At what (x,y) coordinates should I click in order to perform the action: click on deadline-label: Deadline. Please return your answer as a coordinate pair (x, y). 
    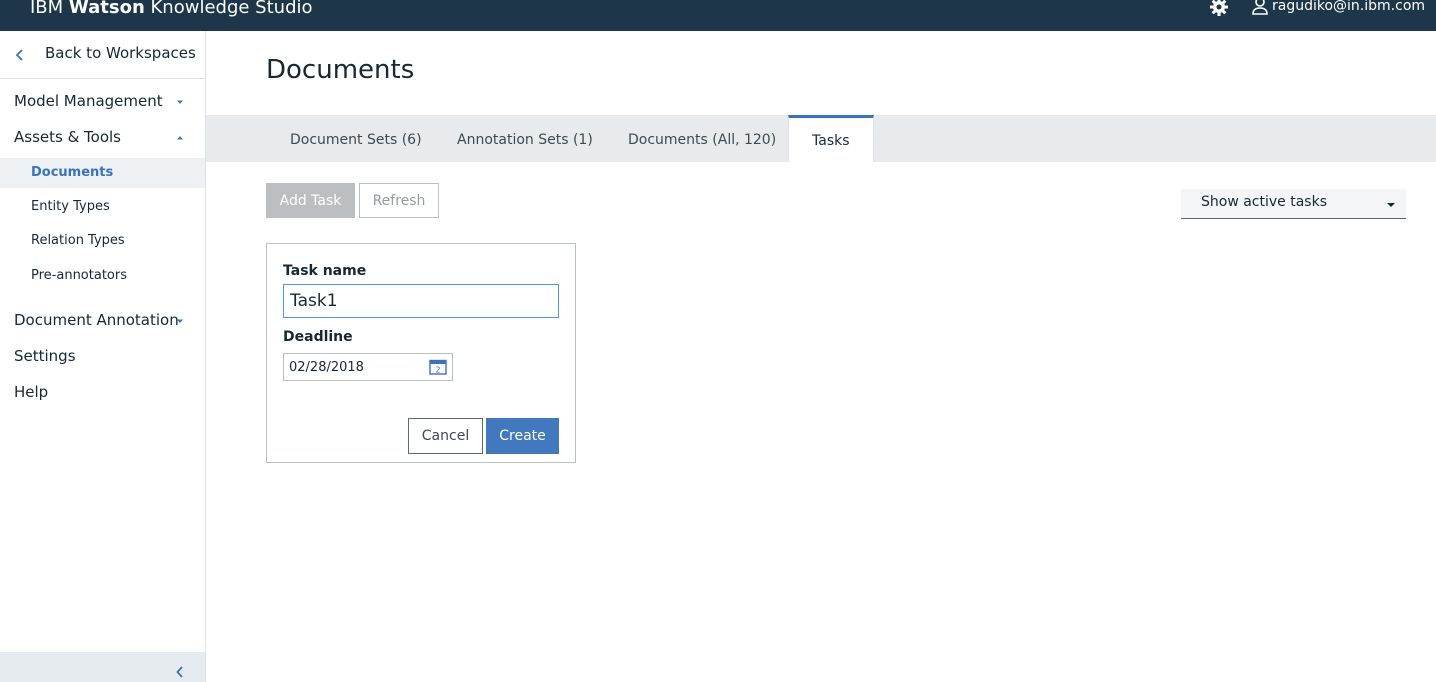
    Looking at the image, I should click on (318, 337).